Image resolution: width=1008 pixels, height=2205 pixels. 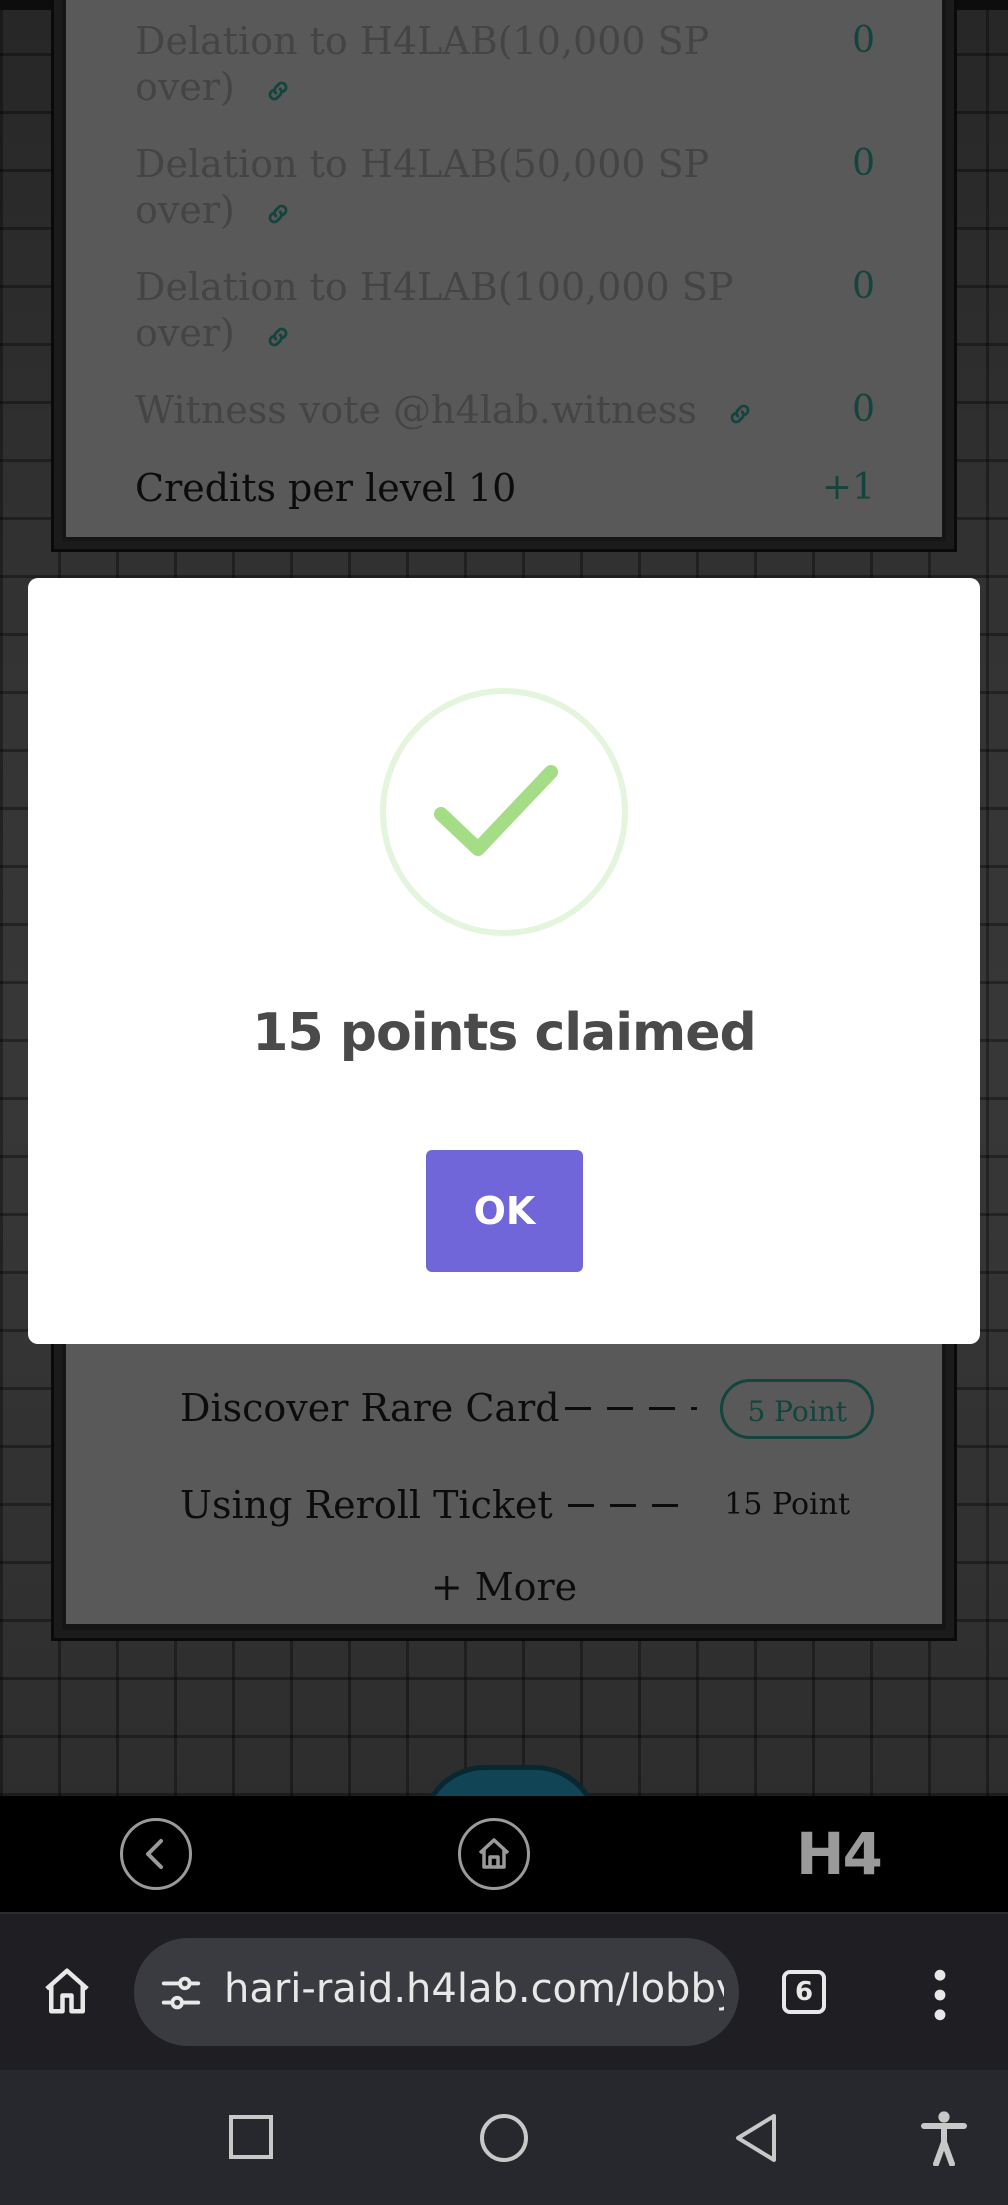 What do you see at coordinates (494, 1854) in the screenshot?
I see `home-icon` at bounding box center [494, 1854].